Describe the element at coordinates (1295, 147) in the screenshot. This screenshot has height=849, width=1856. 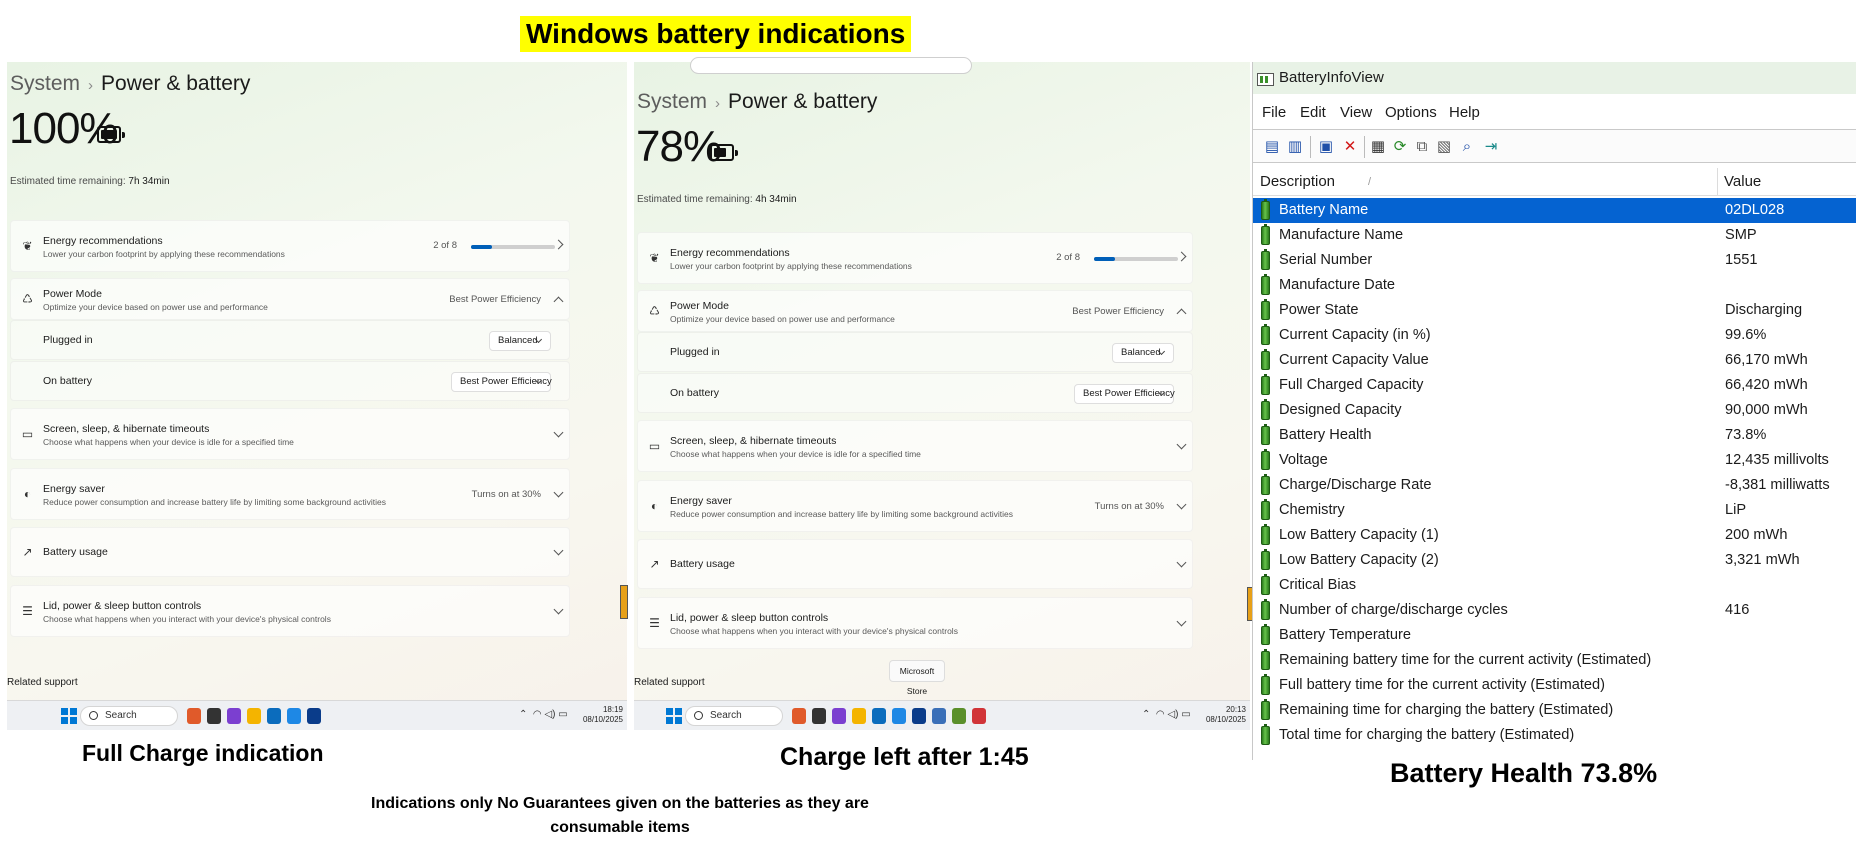
I see `battery-info-icon: ▥` at that location.